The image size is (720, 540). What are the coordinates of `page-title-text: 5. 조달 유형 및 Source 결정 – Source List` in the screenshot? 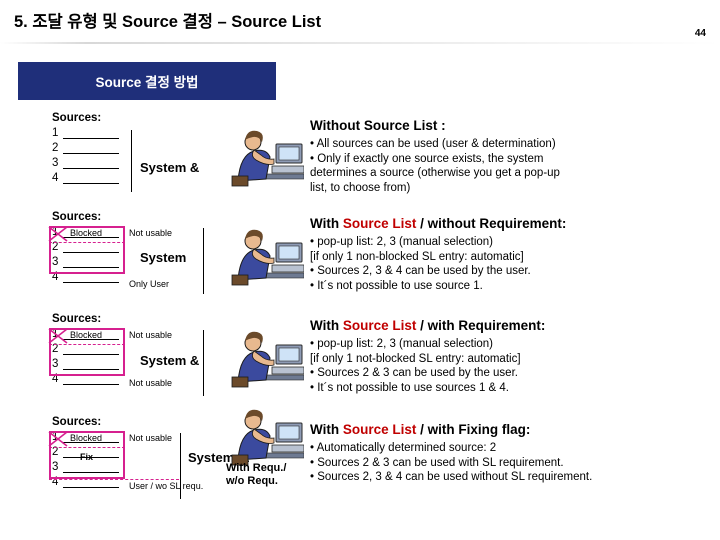 It's located at (168, 22).